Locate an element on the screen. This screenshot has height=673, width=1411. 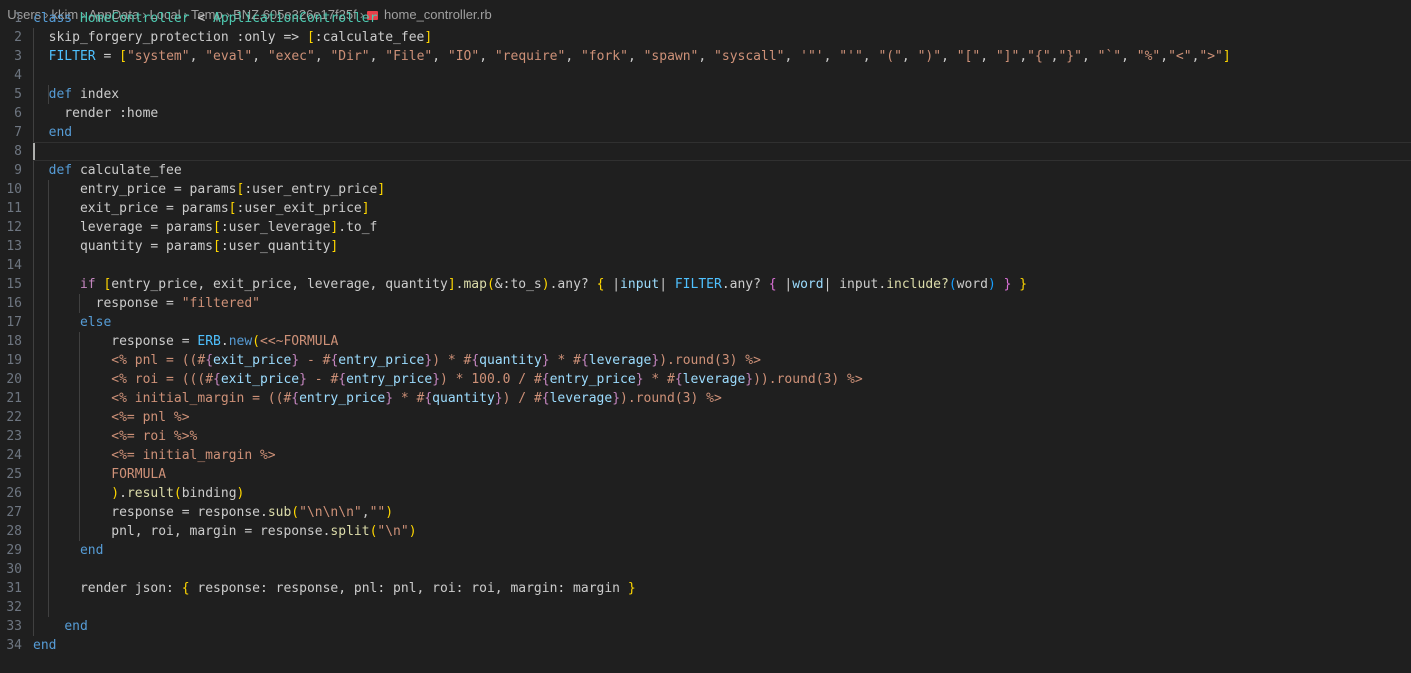
code-line-text: <%= initial_margin %> is located at coordinates (154, 455).